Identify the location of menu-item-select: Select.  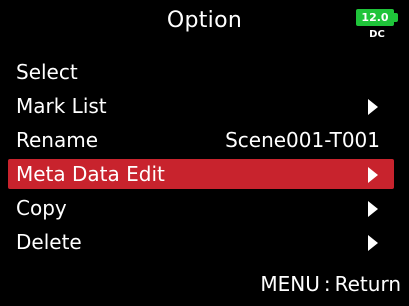
(201, 72).